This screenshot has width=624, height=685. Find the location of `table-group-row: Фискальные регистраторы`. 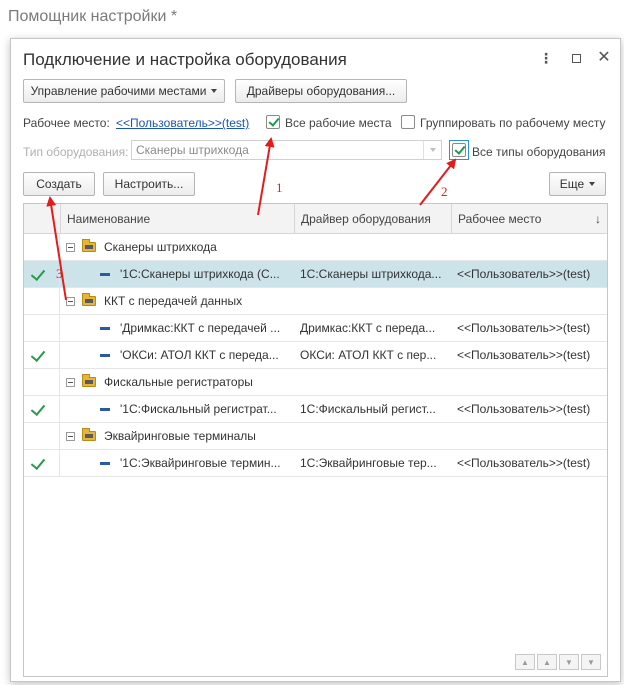

table-group-row: Фискальные регистраторы is located at coordinates (315, 382).